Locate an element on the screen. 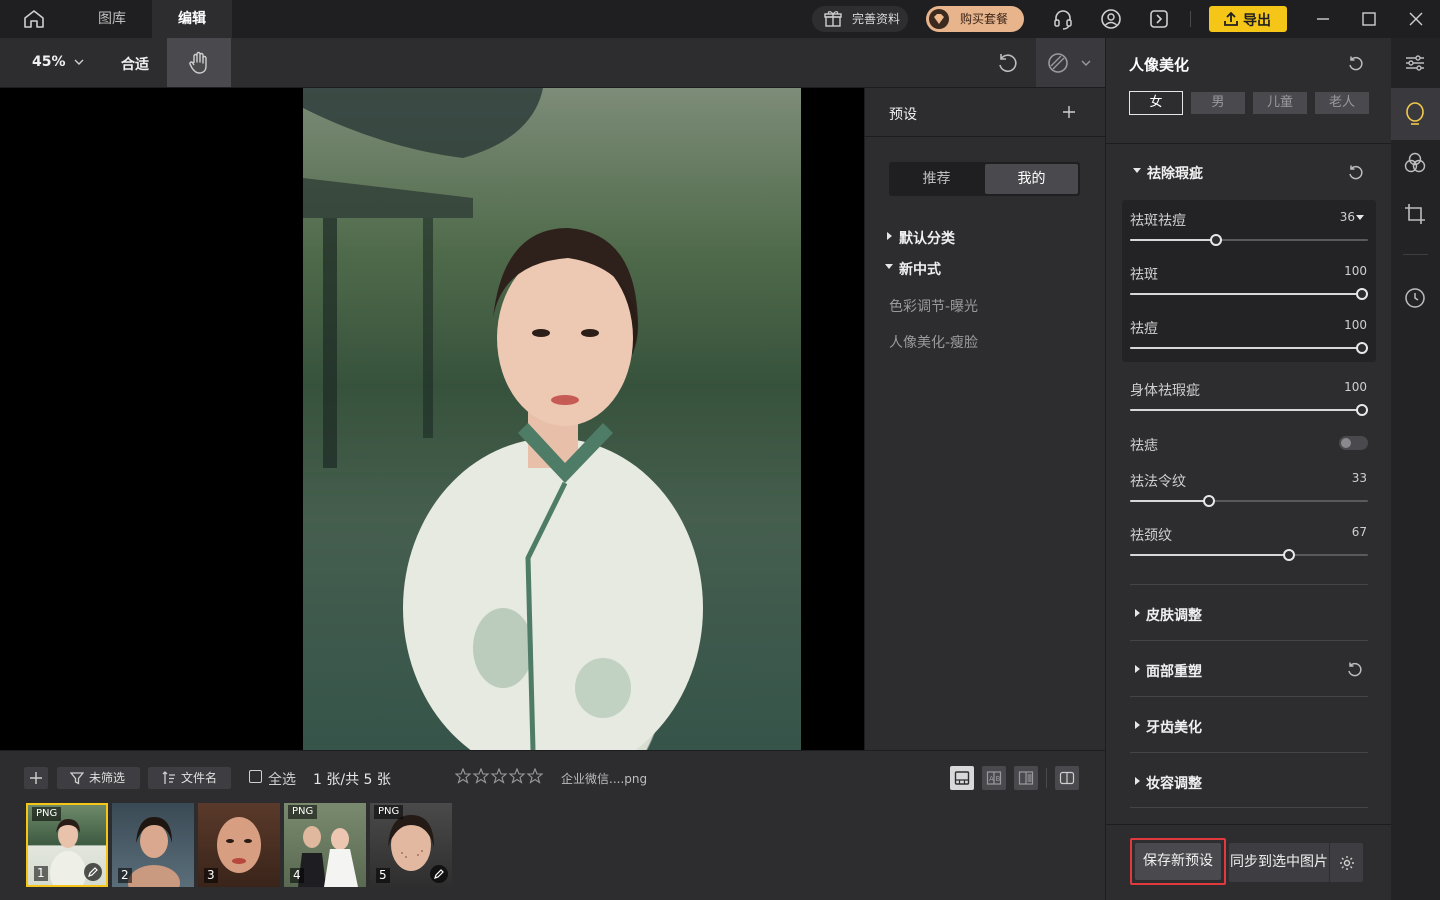 The height and width of the screenshot is (900, 1440). hand-icon is located at coordinates (199, 63).